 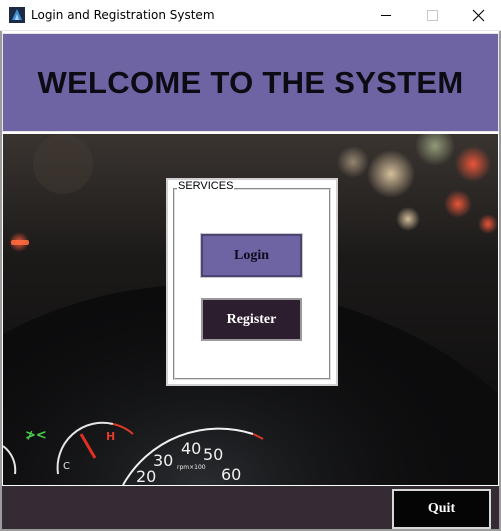 What do you see at coordinates (250, 15) in the screenshot?
I see `window-titlebar: Login and Registration System` at bounding box center [250, 15].